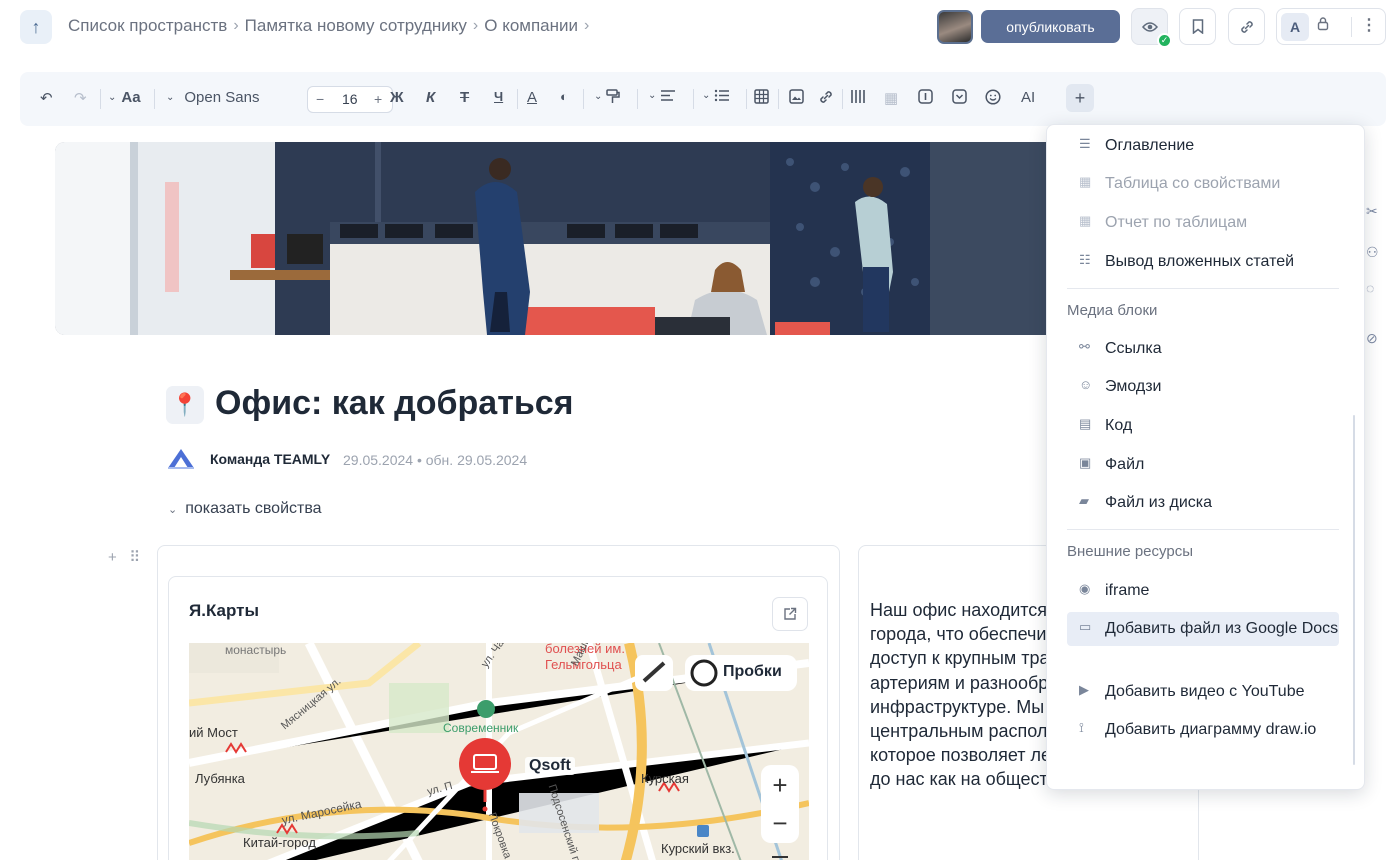 Image resolution: width=1400 pixels, height=860 pixels. Describe the element at coordinates (1203, 223) in the screenshot. I see `menu-item-tables-report: ▦ Отчет по таблицам` at that location.